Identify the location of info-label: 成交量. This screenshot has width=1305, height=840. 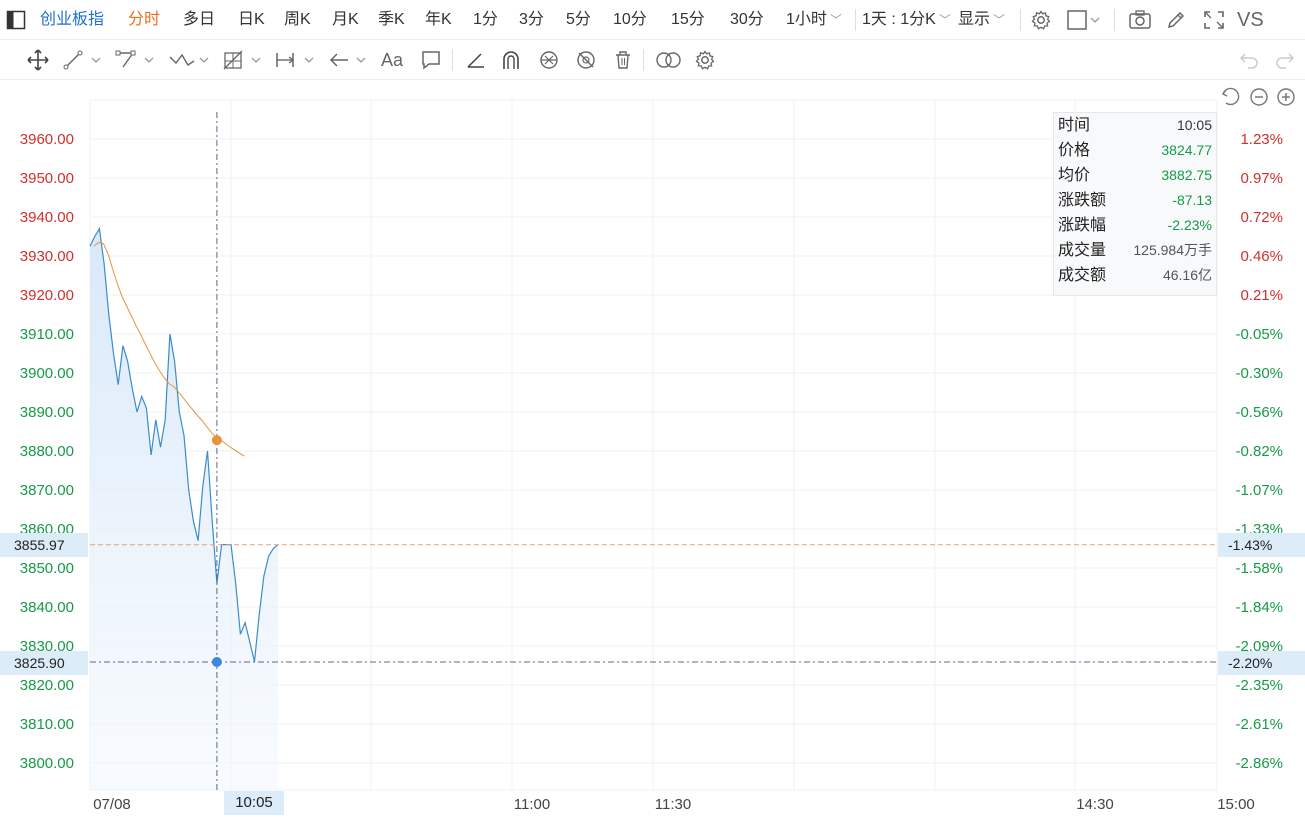
(1082, 250).